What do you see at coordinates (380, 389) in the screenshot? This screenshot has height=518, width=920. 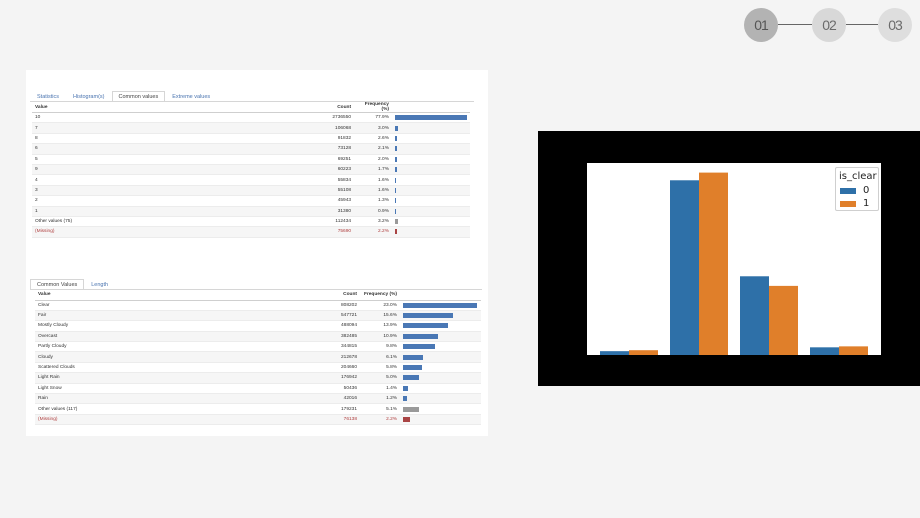 I see `cell-frequency: 1.4%` at bounding box center [380, 389].